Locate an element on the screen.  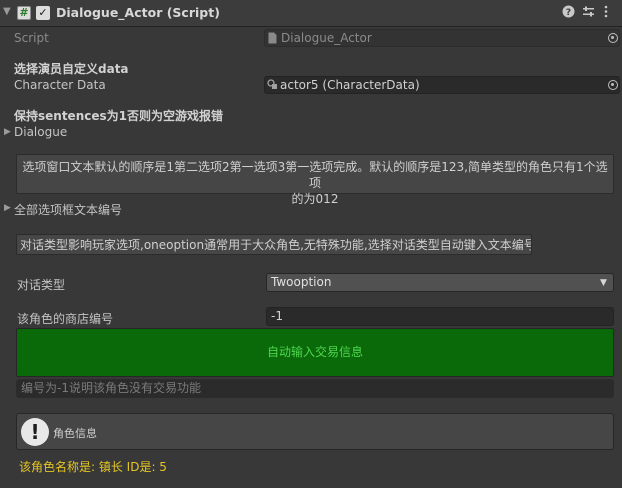
shop-number-value: -1 is located at coordinates (277, 316).